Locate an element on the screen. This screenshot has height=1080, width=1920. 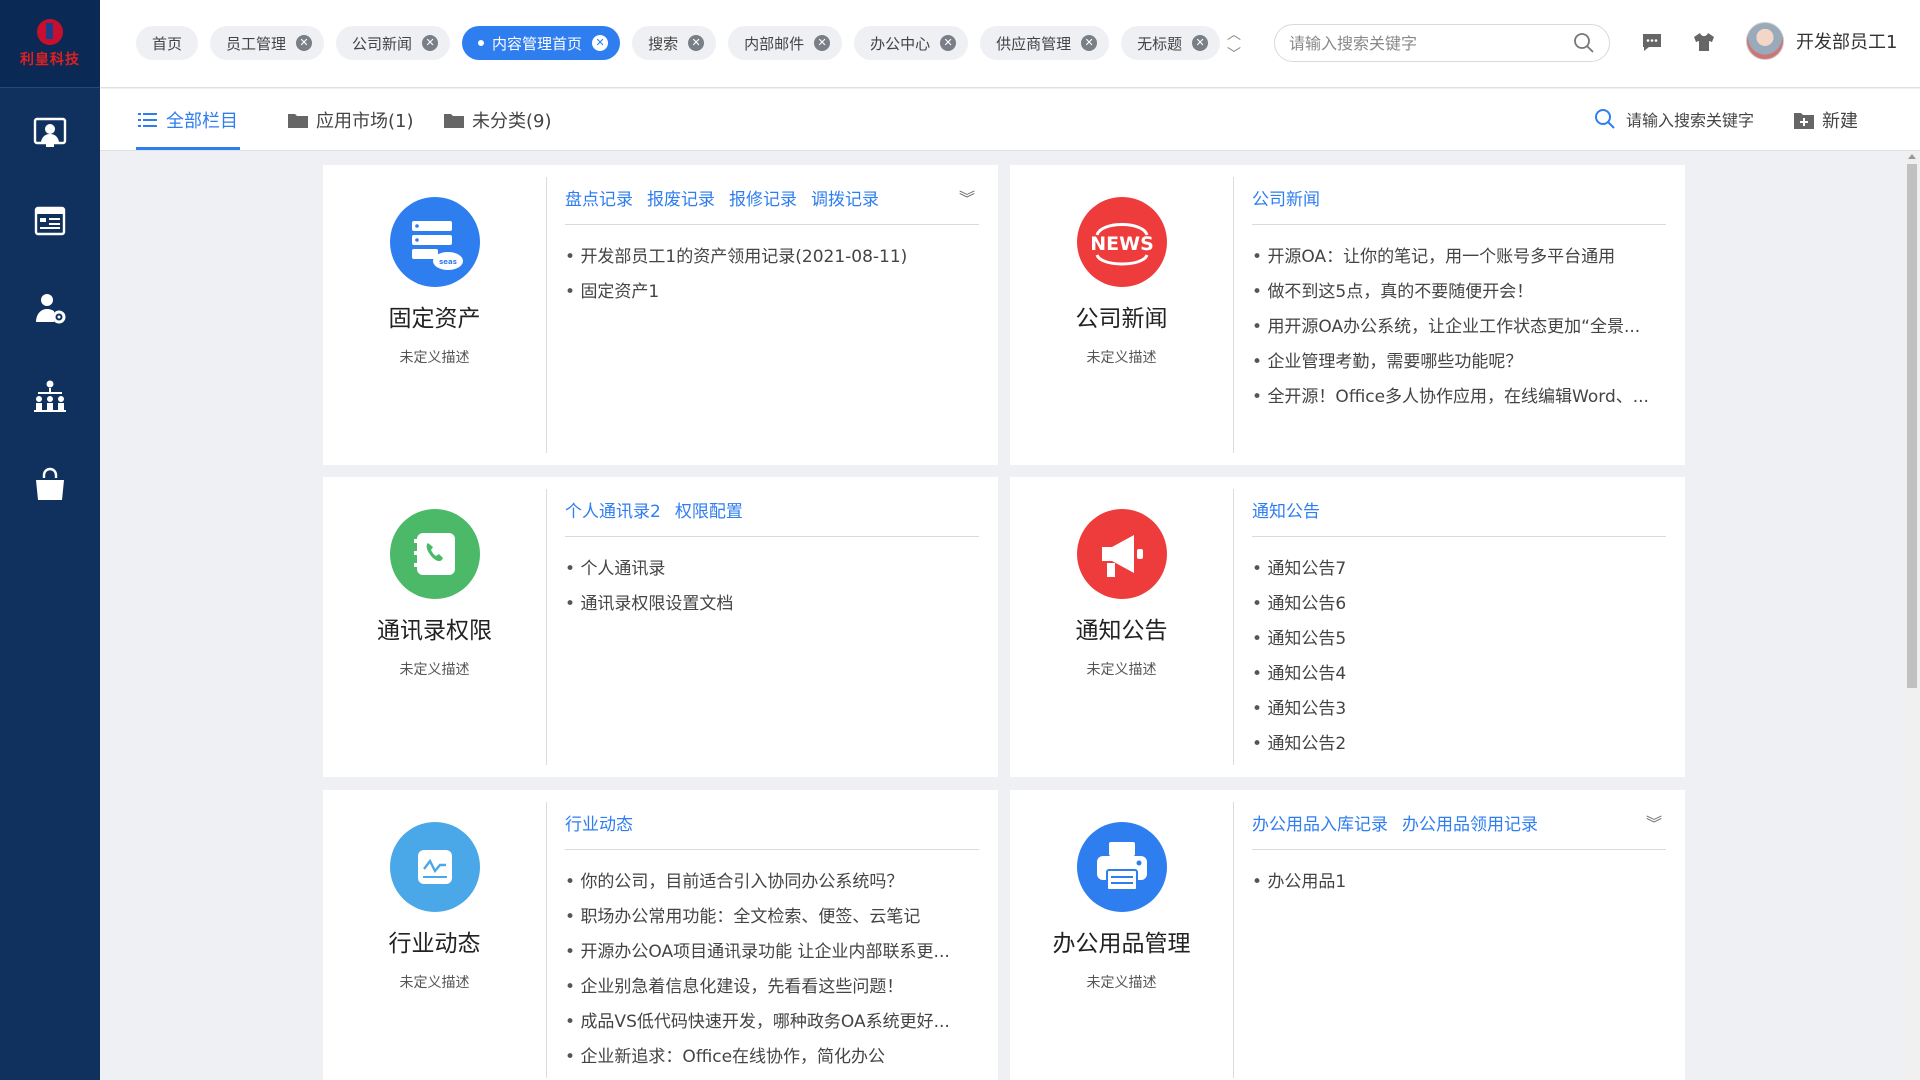
list-item: 开发部员工1的资产领用记录(2021-08-11) is located at coordinates (772, 262).